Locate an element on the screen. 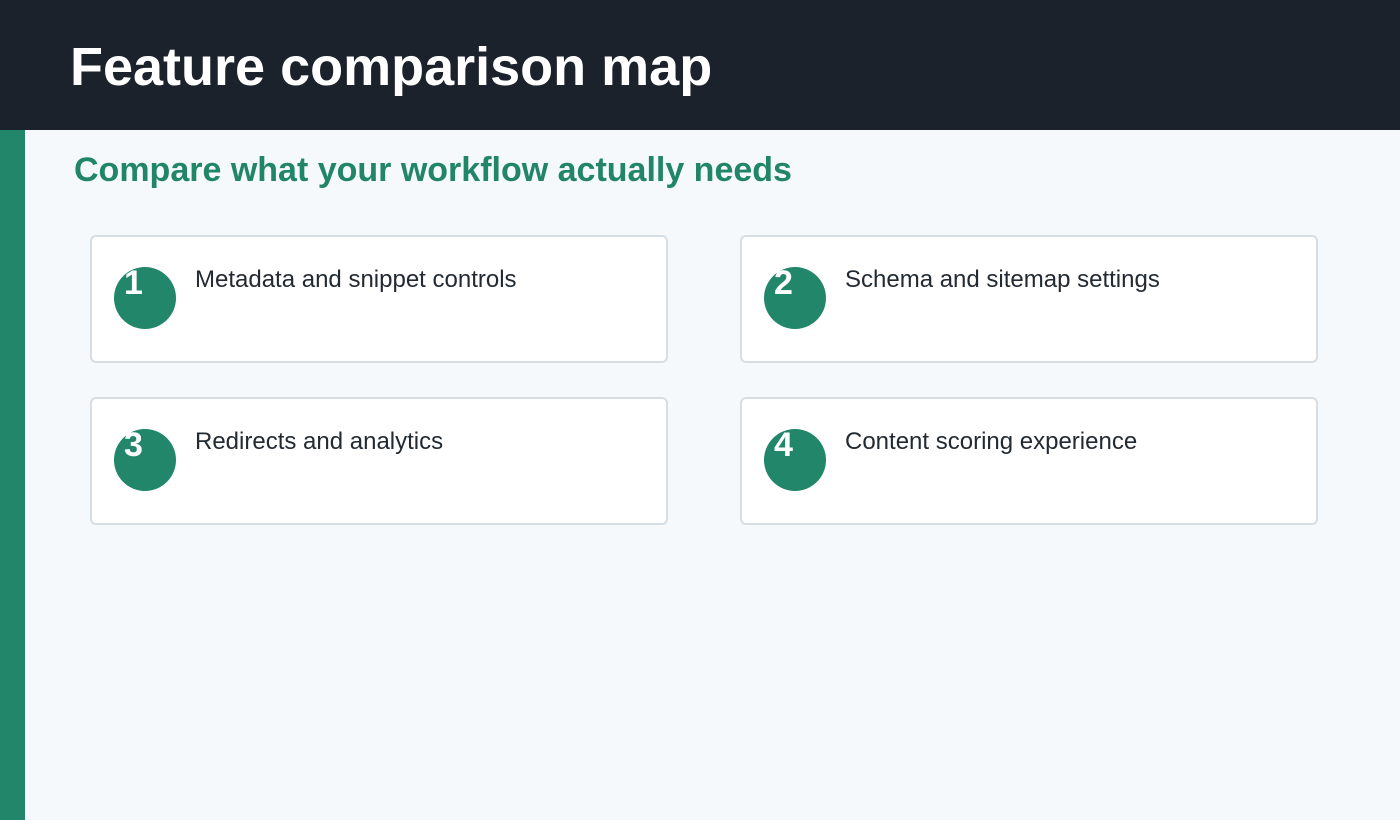  feature-label: Metadata and snippet controls is located at coordinates (356, 279).